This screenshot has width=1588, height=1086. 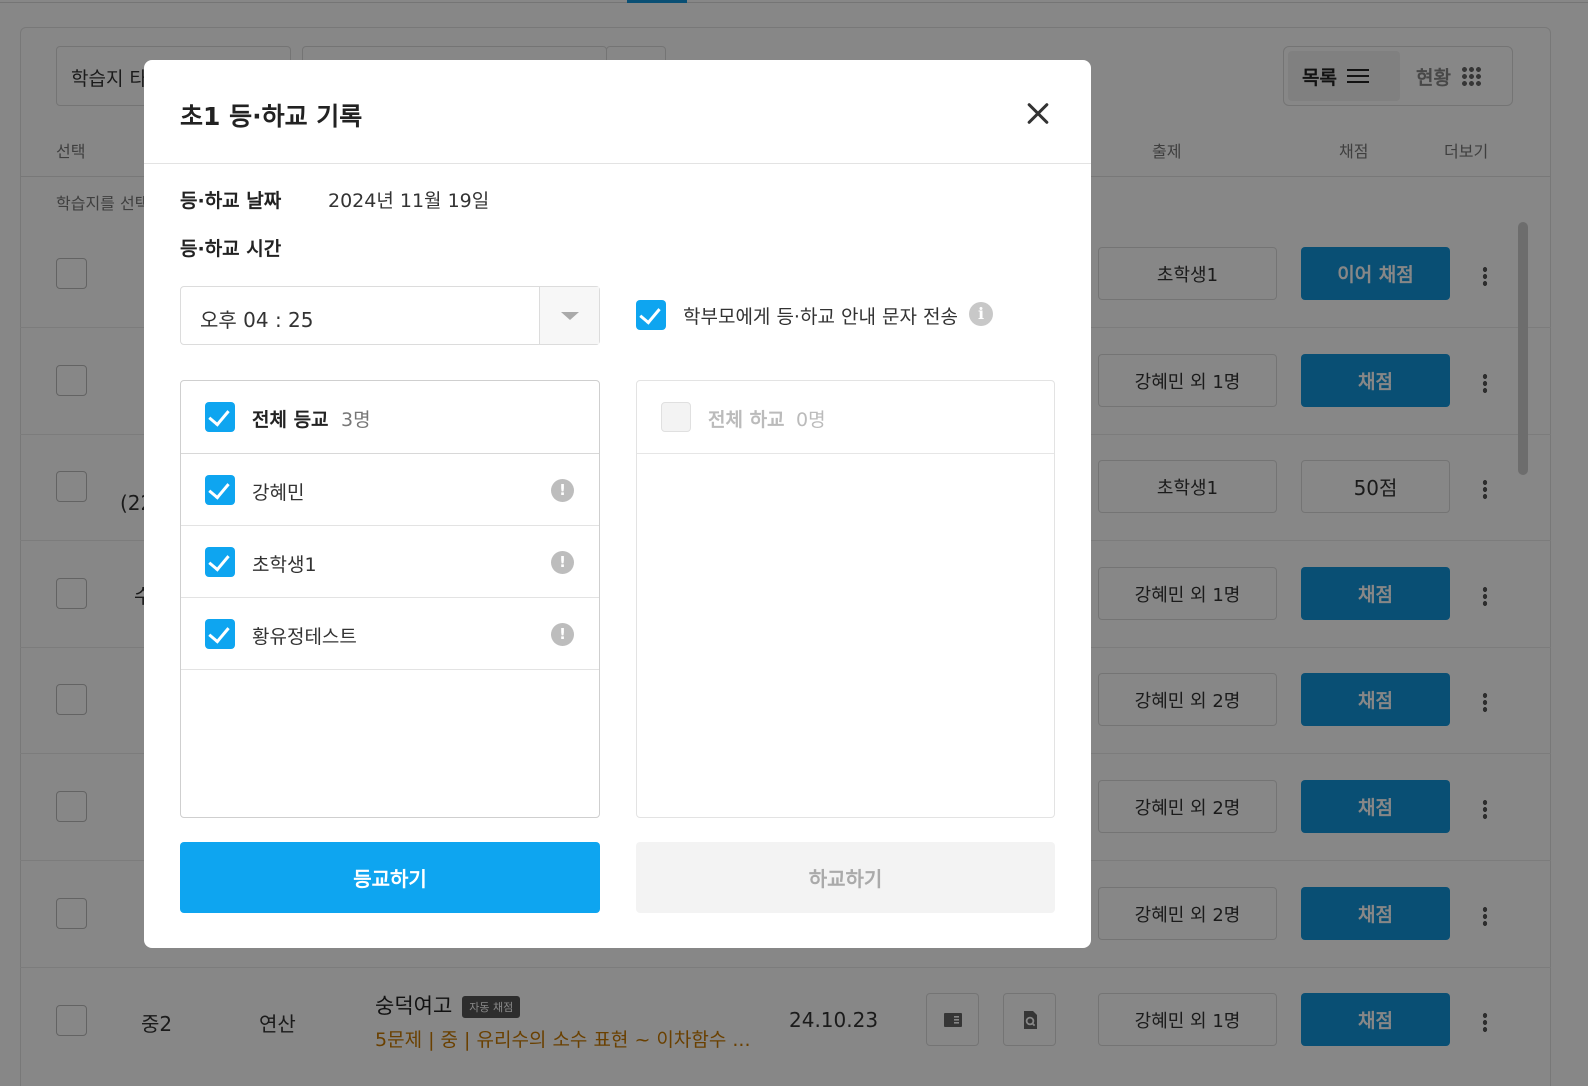 I want to click on select-all-departure-checkbox, so click(x=676, y=417).